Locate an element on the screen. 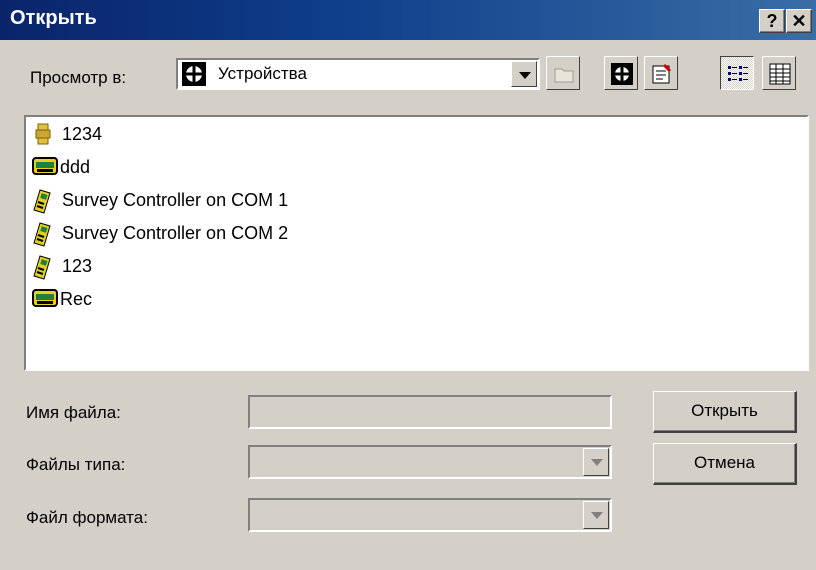  help-button: ? is located at coordinates (772, 21).